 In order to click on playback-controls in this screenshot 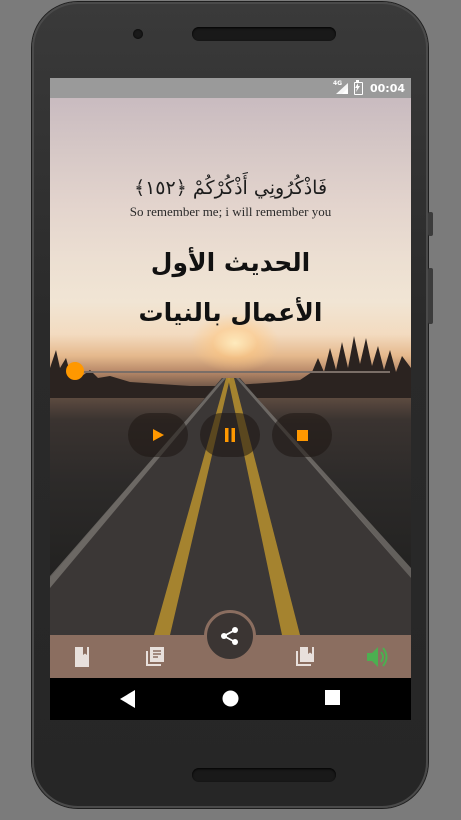, I will do `click(230, 436)`.